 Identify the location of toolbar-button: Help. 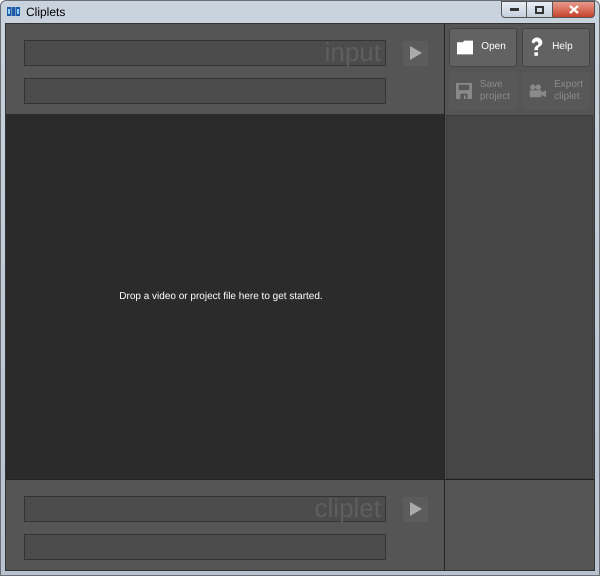
(556, 47).